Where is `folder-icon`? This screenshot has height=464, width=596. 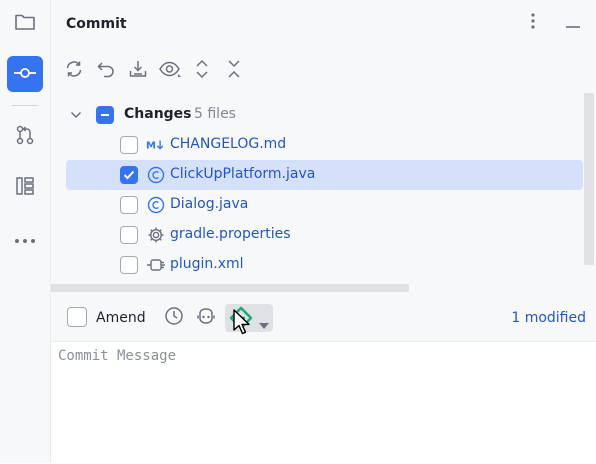 folder-icon is located at coordinates (25, 24).